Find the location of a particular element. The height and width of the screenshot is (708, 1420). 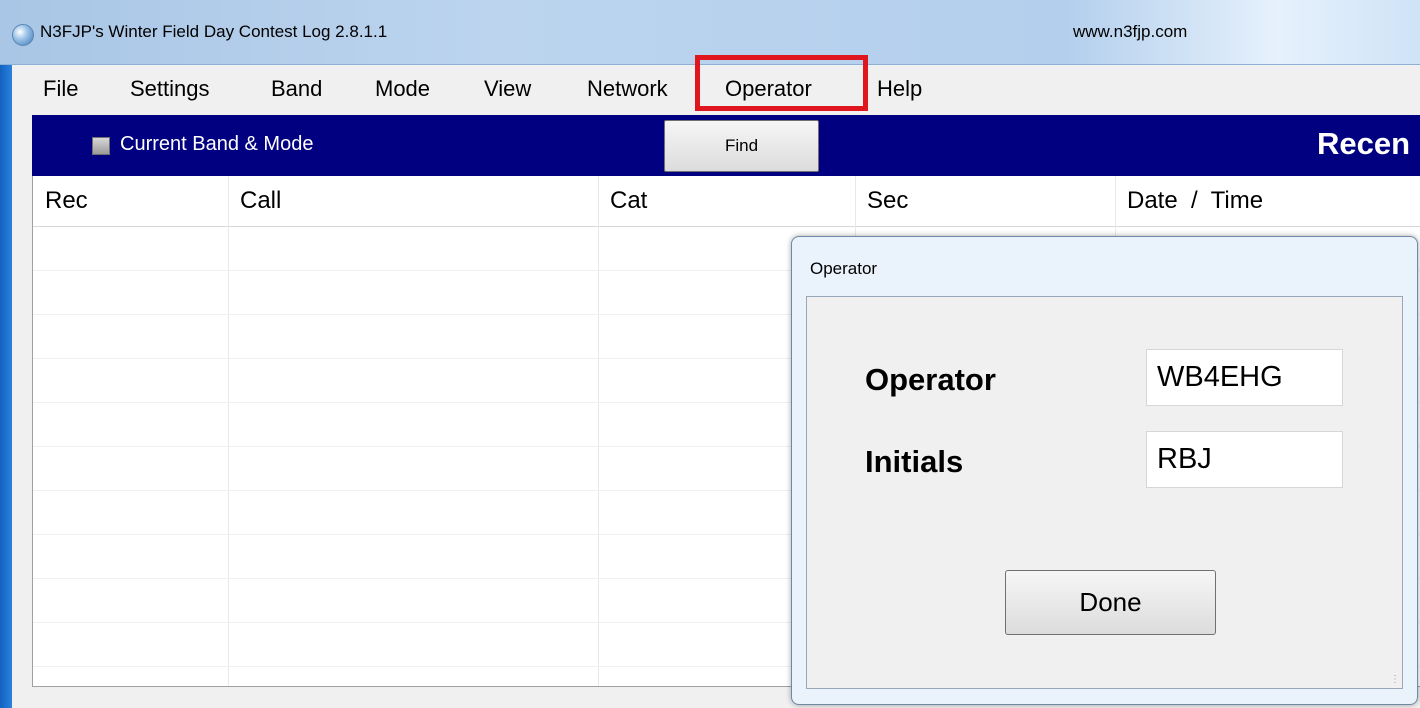

recent-contacts-heading: Recen is located at coordinates (1363, 143).